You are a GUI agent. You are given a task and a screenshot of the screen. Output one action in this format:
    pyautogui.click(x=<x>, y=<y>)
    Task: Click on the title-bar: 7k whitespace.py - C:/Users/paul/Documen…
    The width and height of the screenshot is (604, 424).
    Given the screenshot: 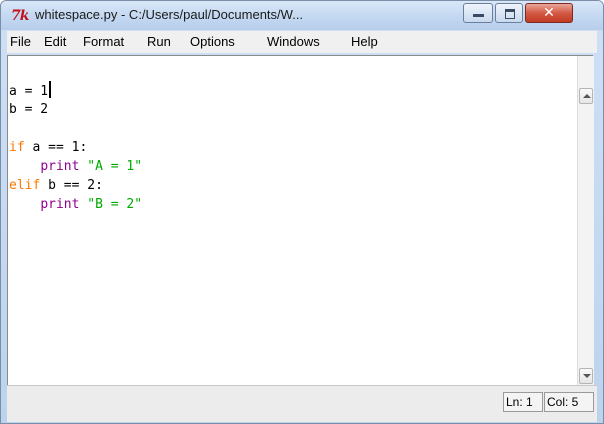 What is the action you would take?
    pyautogui.click(x=302, y=15)
    